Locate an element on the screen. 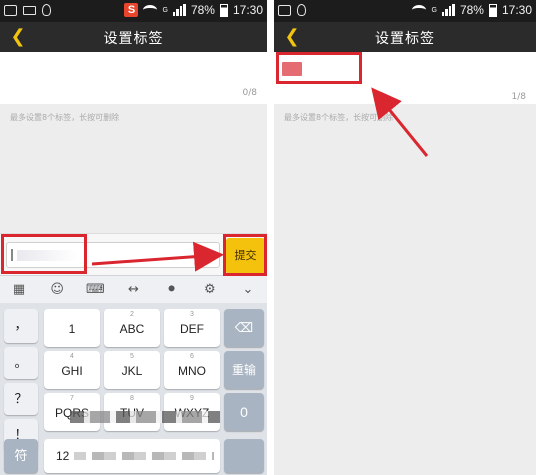 The image size is (536, 475). panel-divider is located at coordinates (270, 237).